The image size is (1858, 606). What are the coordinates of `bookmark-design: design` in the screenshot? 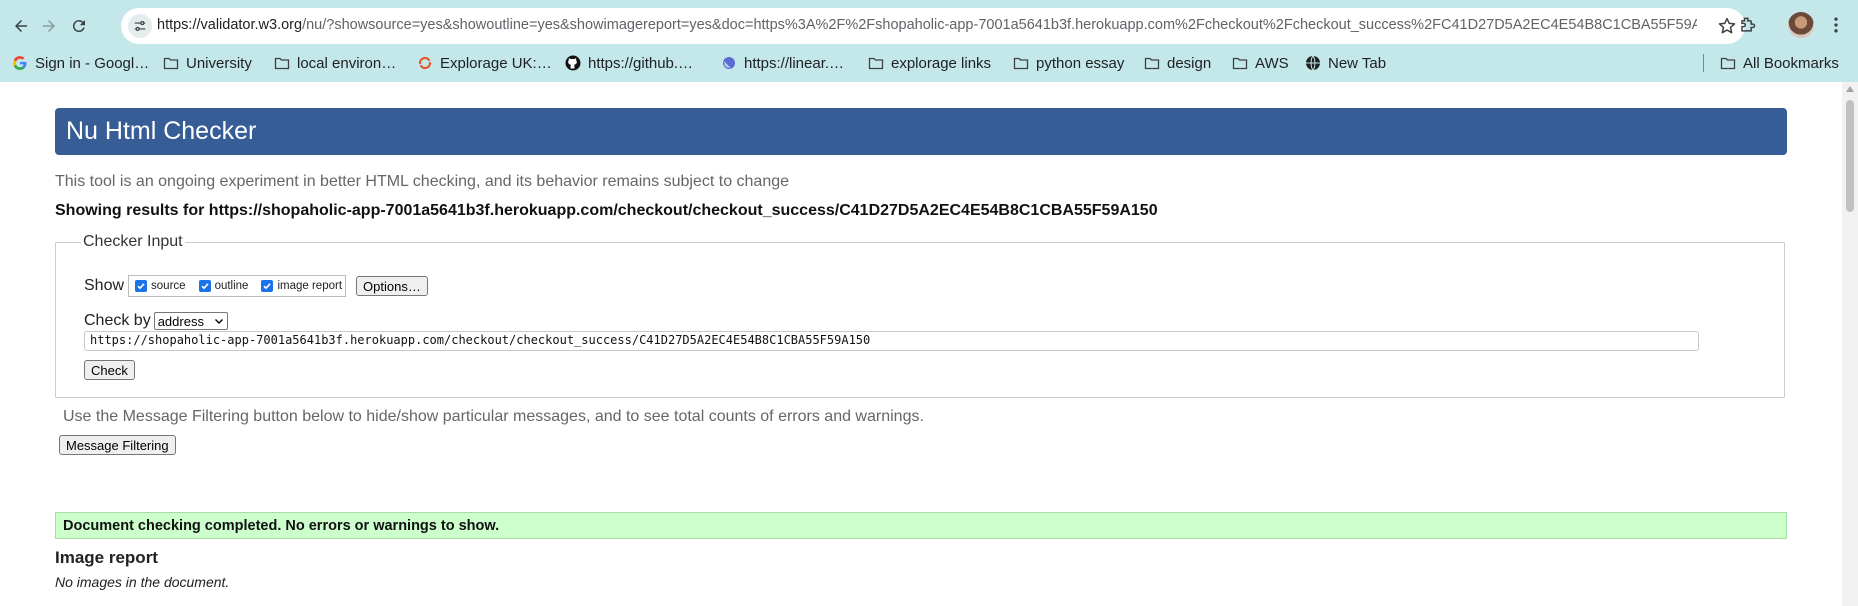 It's located at (1177, 63).